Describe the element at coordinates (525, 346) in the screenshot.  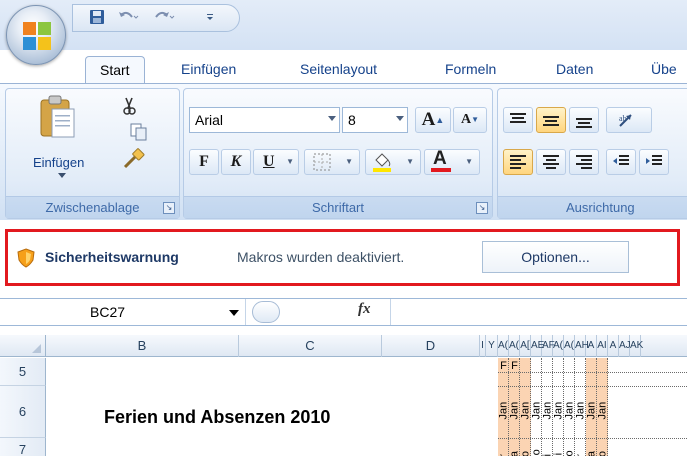
I see `column-header: A[` at that location.